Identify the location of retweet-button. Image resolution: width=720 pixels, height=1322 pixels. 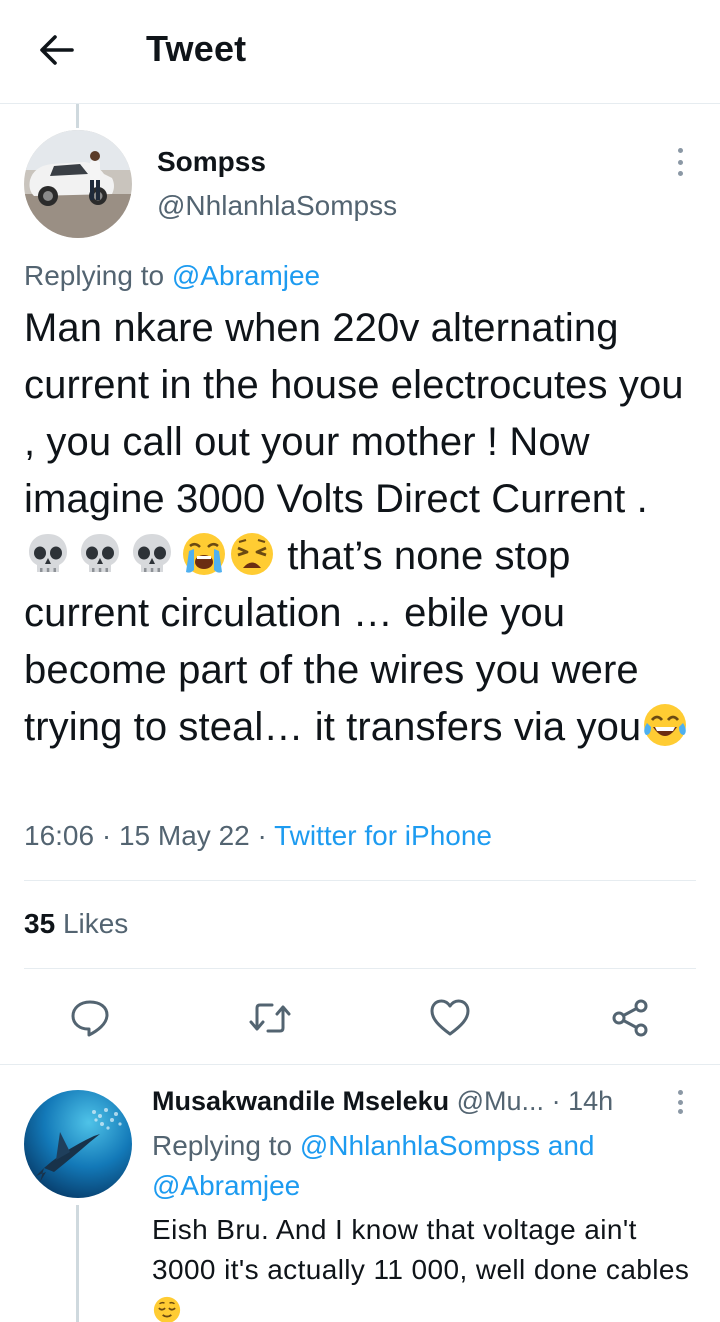
(270, 1018).